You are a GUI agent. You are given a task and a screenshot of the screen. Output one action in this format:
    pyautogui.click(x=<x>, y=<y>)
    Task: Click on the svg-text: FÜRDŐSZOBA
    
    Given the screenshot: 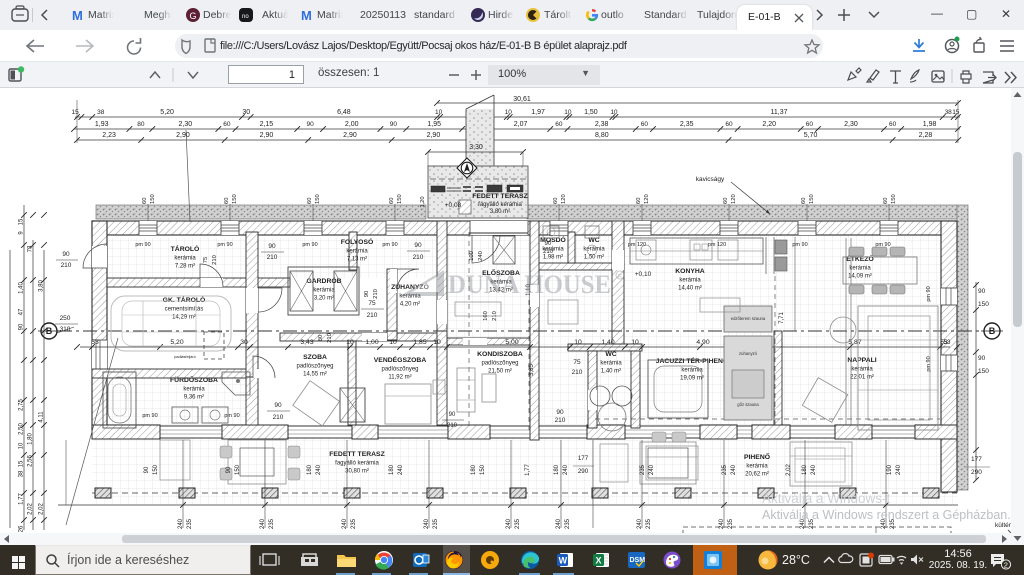 What is the action you would take?
    pyautogui.click(x=194, y=379)
    